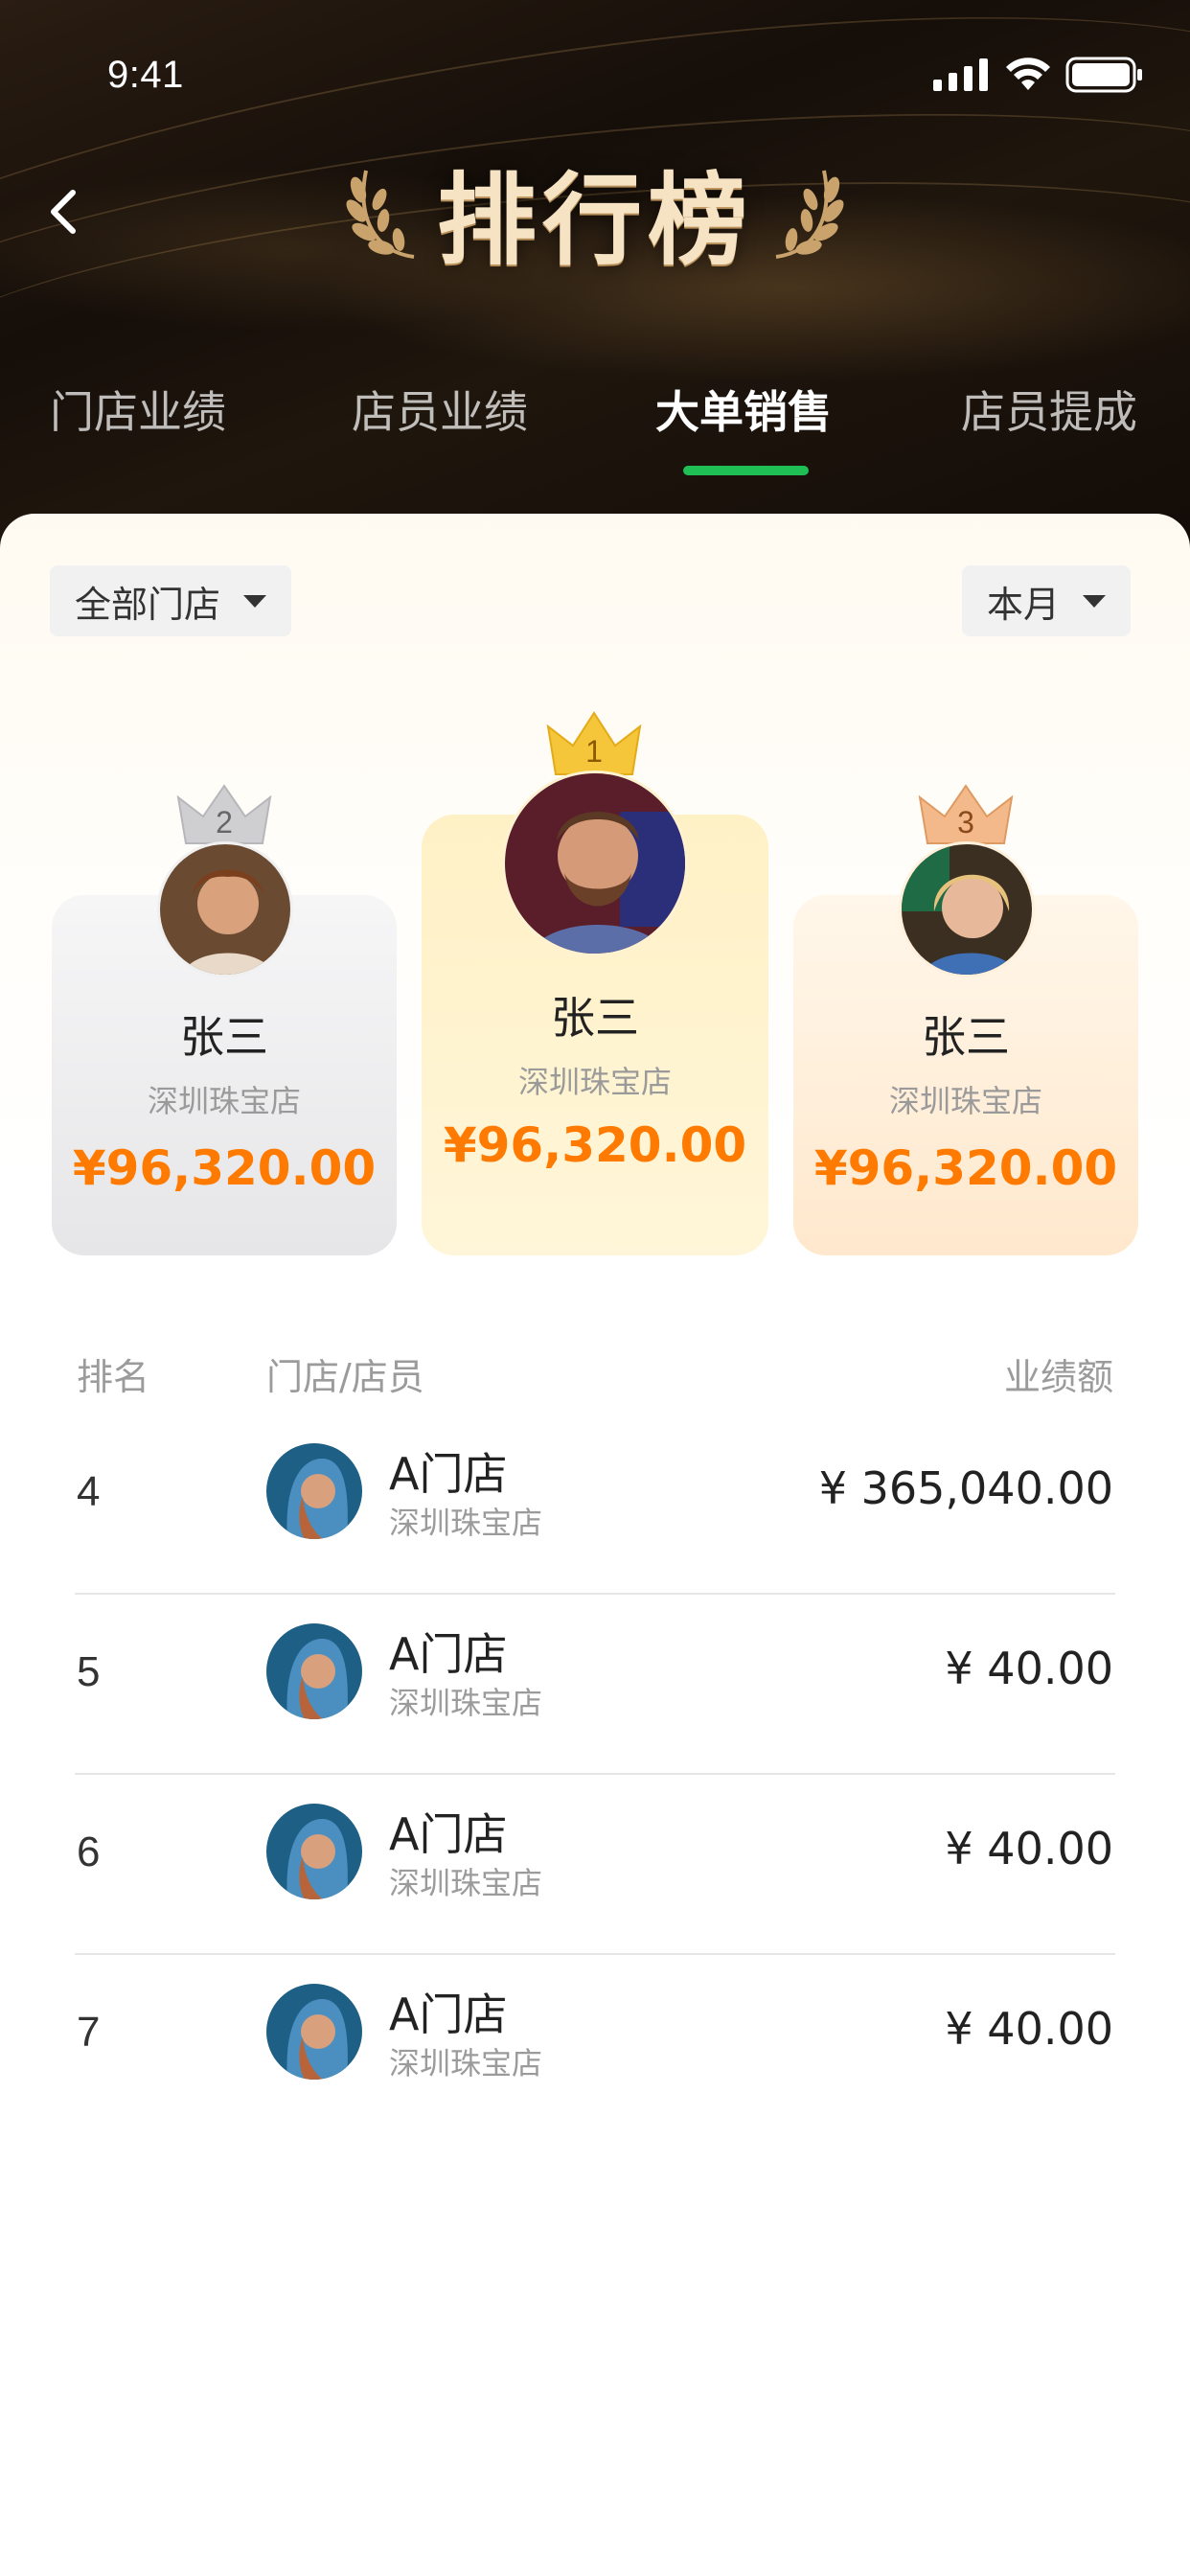 The width and height of the screenshot is (1190, 2576). What do you see at coordinates (148, 604) in the screenshot?
I see `store-filter-label: 全部门店` at bounding box center [148, 604].